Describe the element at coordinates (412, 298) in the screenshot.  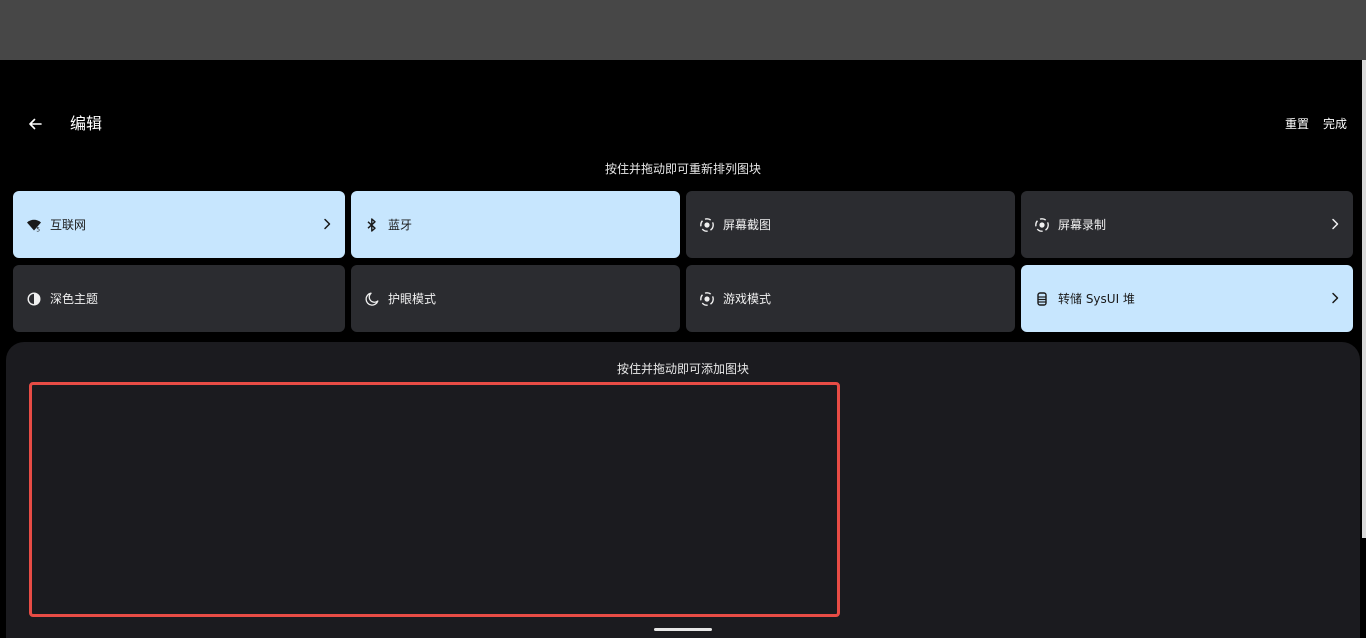
I see `tile-label: 护眼模式` at that location.